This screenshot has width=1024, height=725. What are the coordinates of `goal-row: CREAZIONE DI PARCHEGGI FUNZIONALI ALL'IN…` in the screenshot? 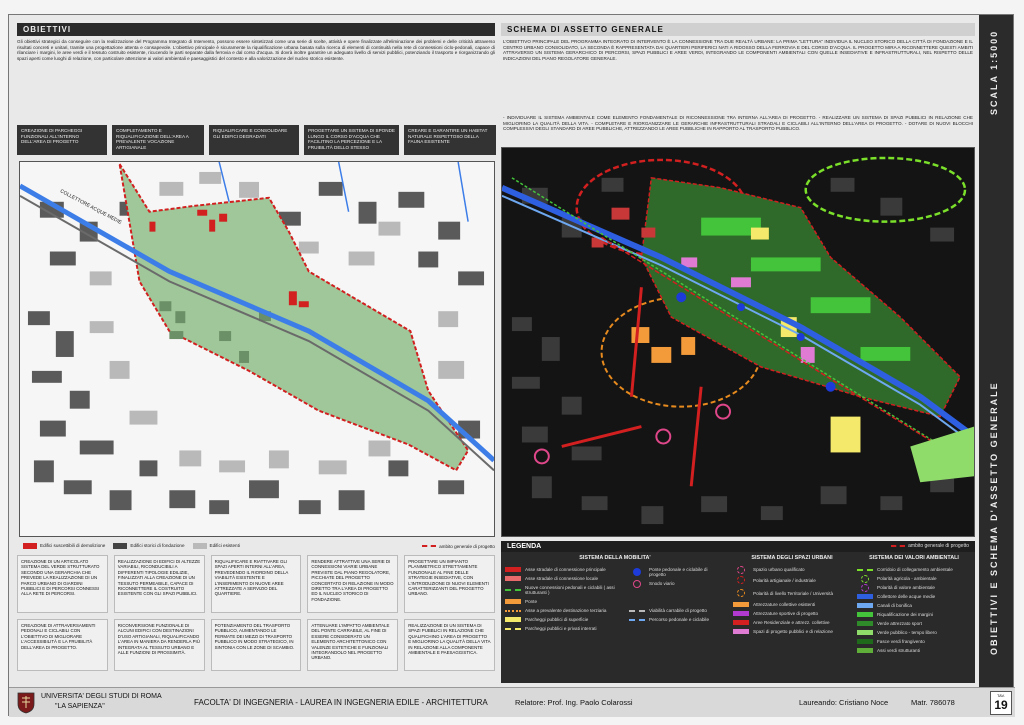 It's located at (256, 140).